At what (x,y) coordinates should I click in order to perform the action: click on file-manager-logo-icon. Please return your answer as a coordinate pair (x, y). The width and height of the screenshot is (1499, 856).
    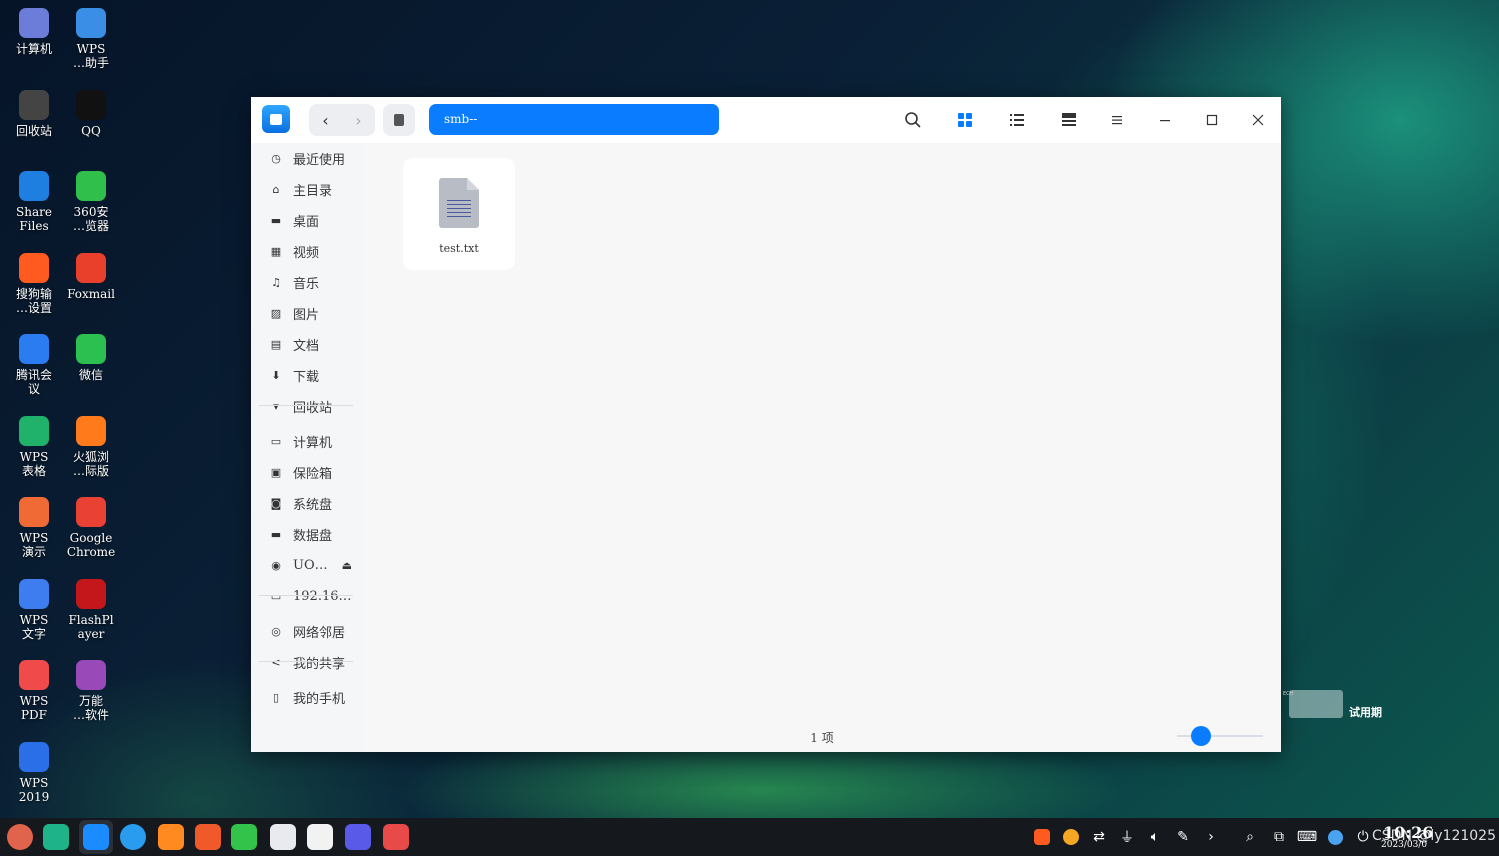
    Looking at the image, I should click on (276, 119).